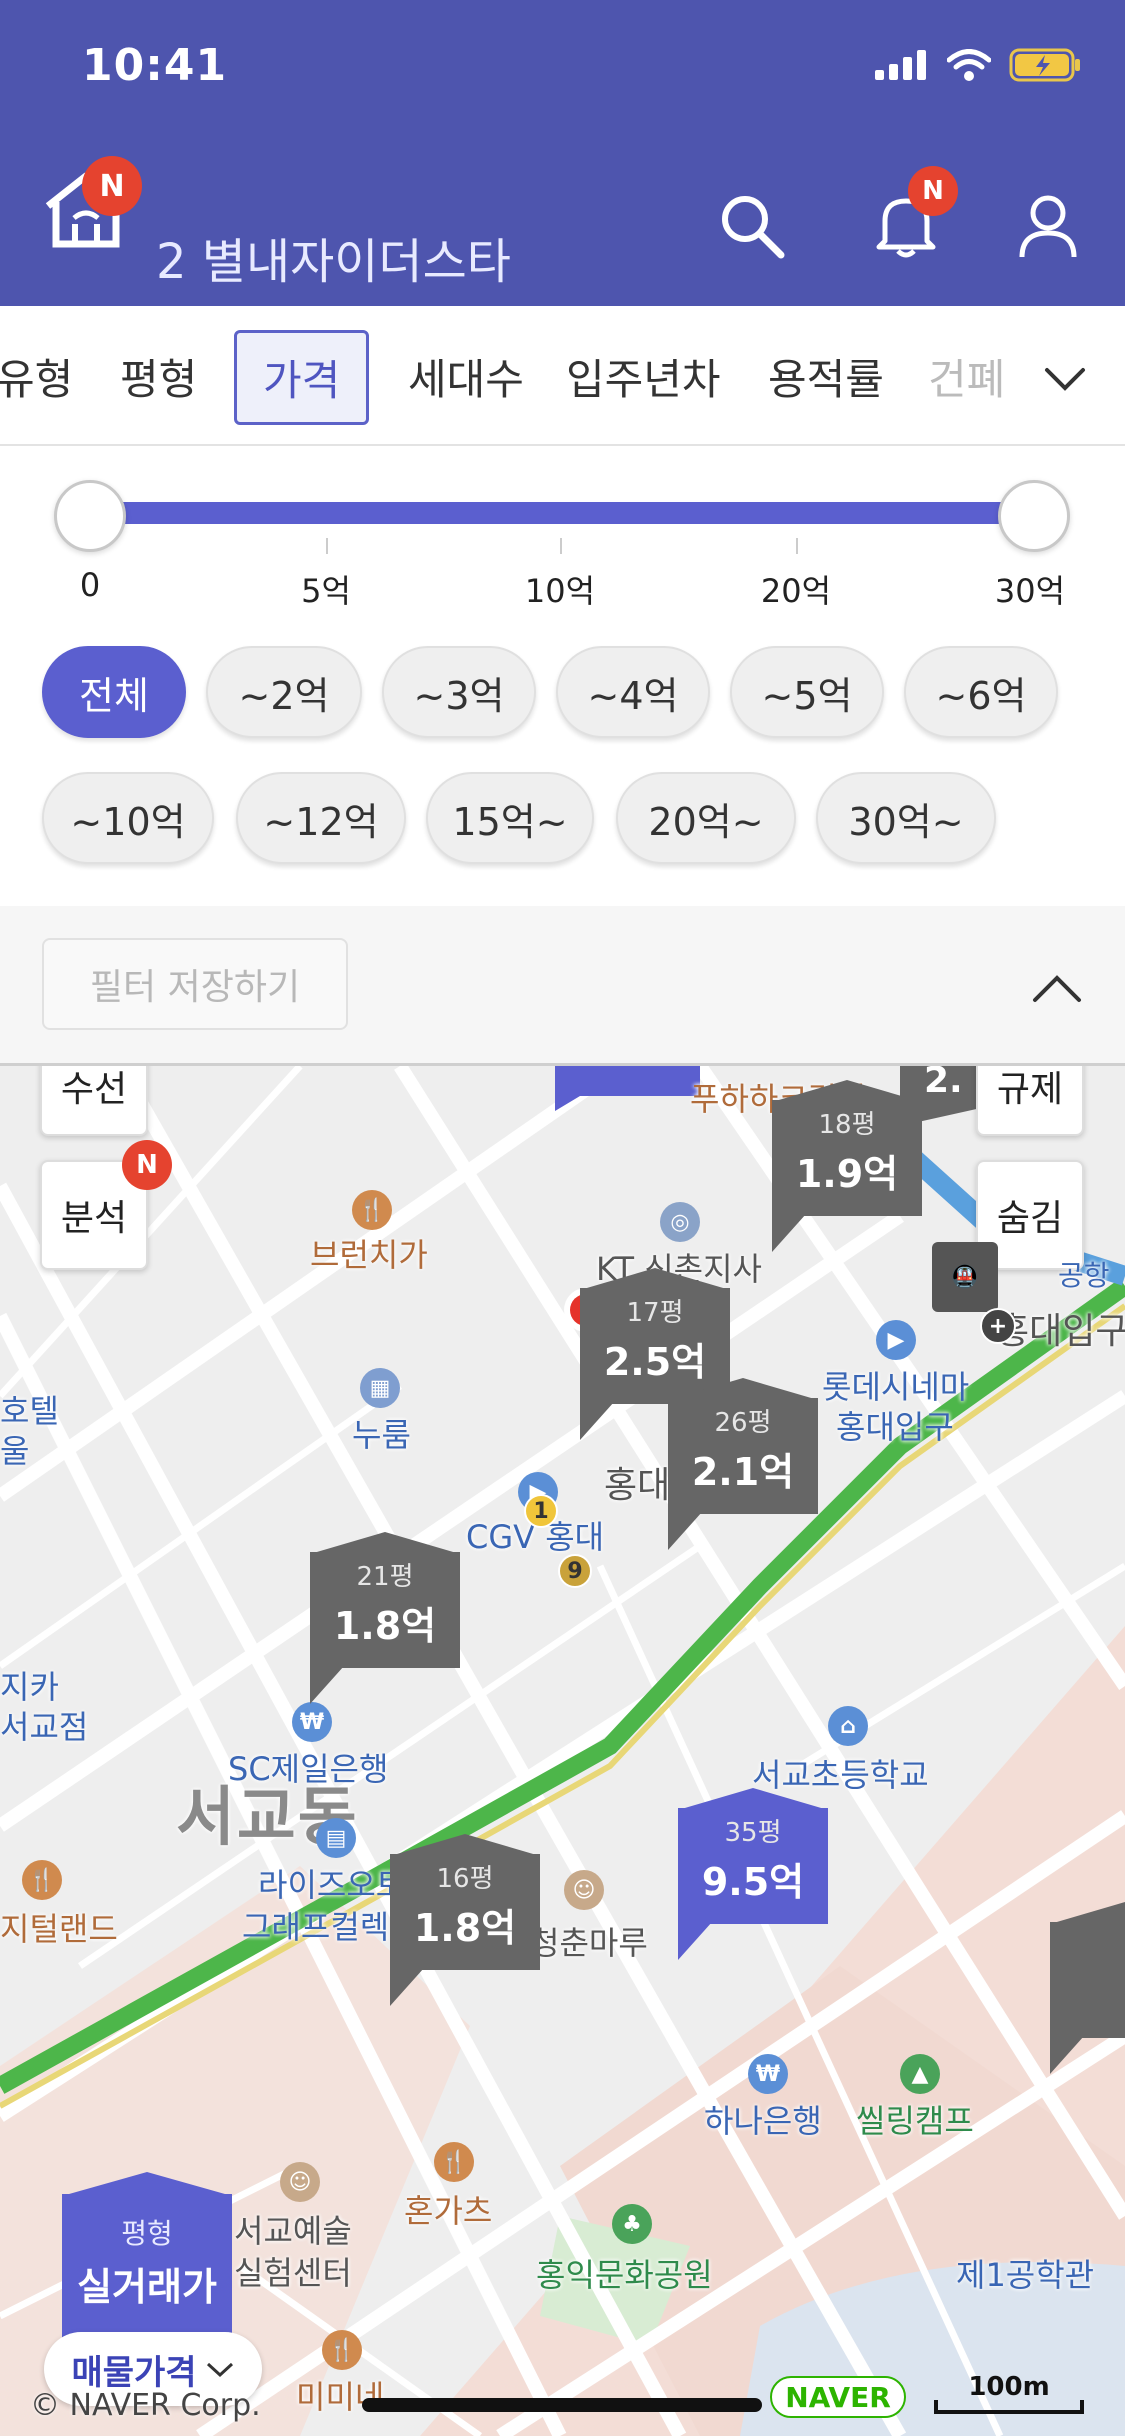  Describe the element at coordinates (943, 1083) in the screenshot. I see `partial-marker-price: 2.` at that location.